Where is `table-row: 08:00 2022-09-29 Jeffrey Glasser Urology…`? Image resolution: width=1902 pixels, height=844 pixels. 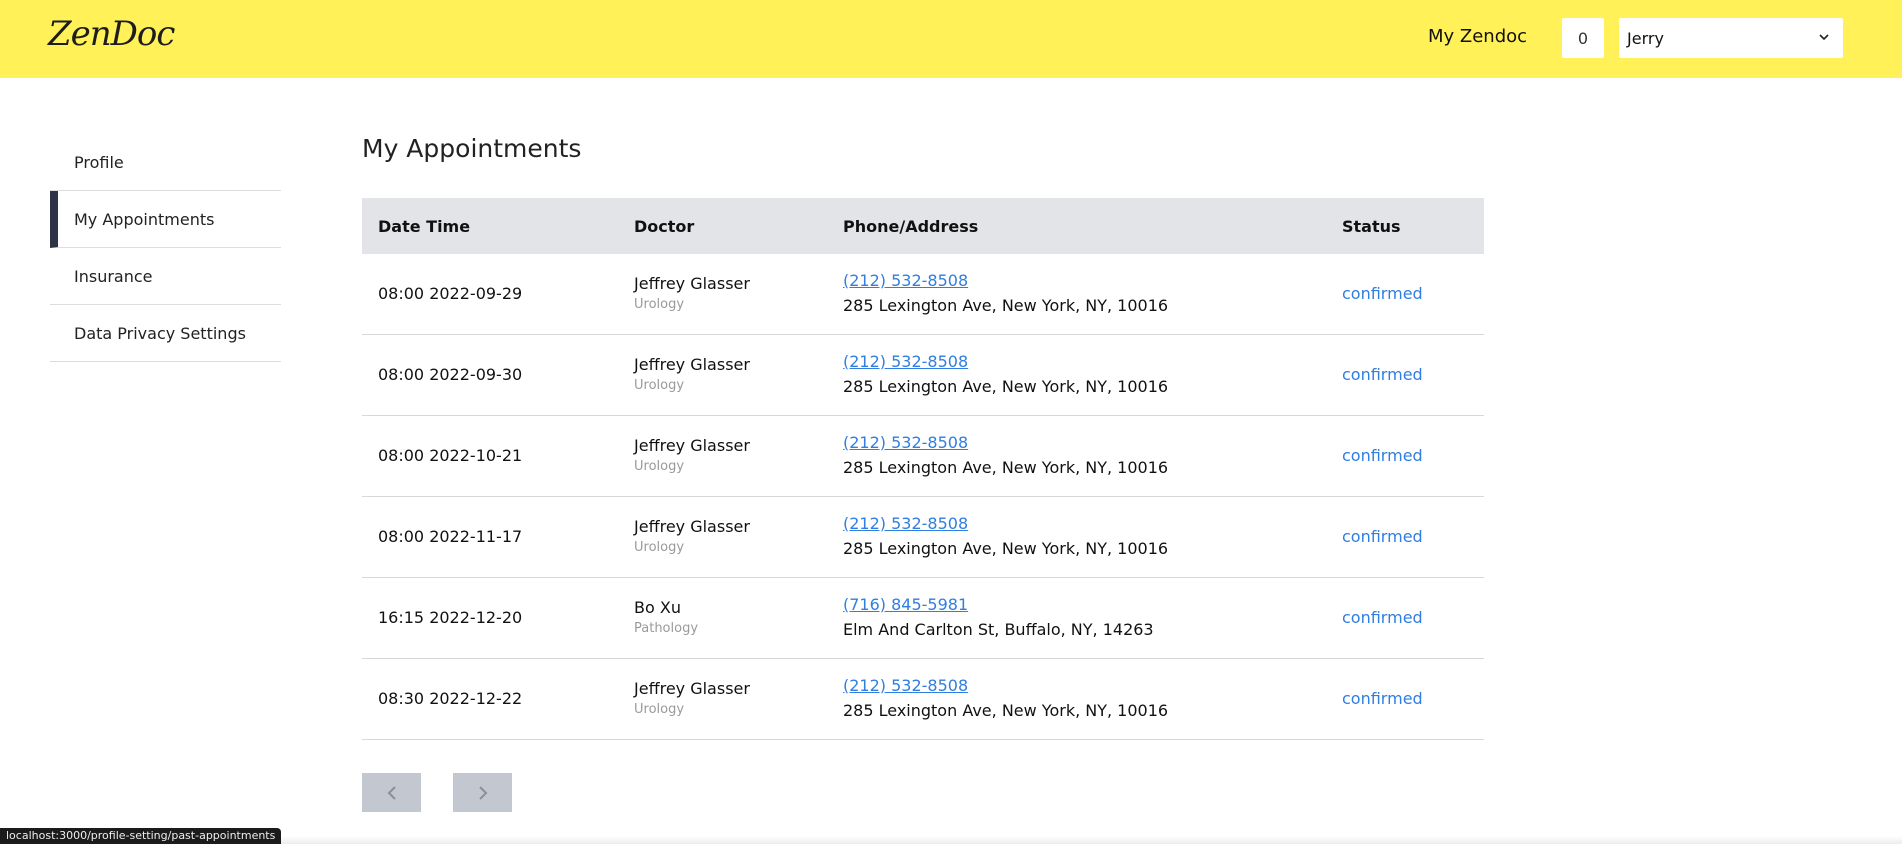 table-row: 08:00 2022-09-29 Jeffrey Glasser Urology… is located at coordinates (923, 294).